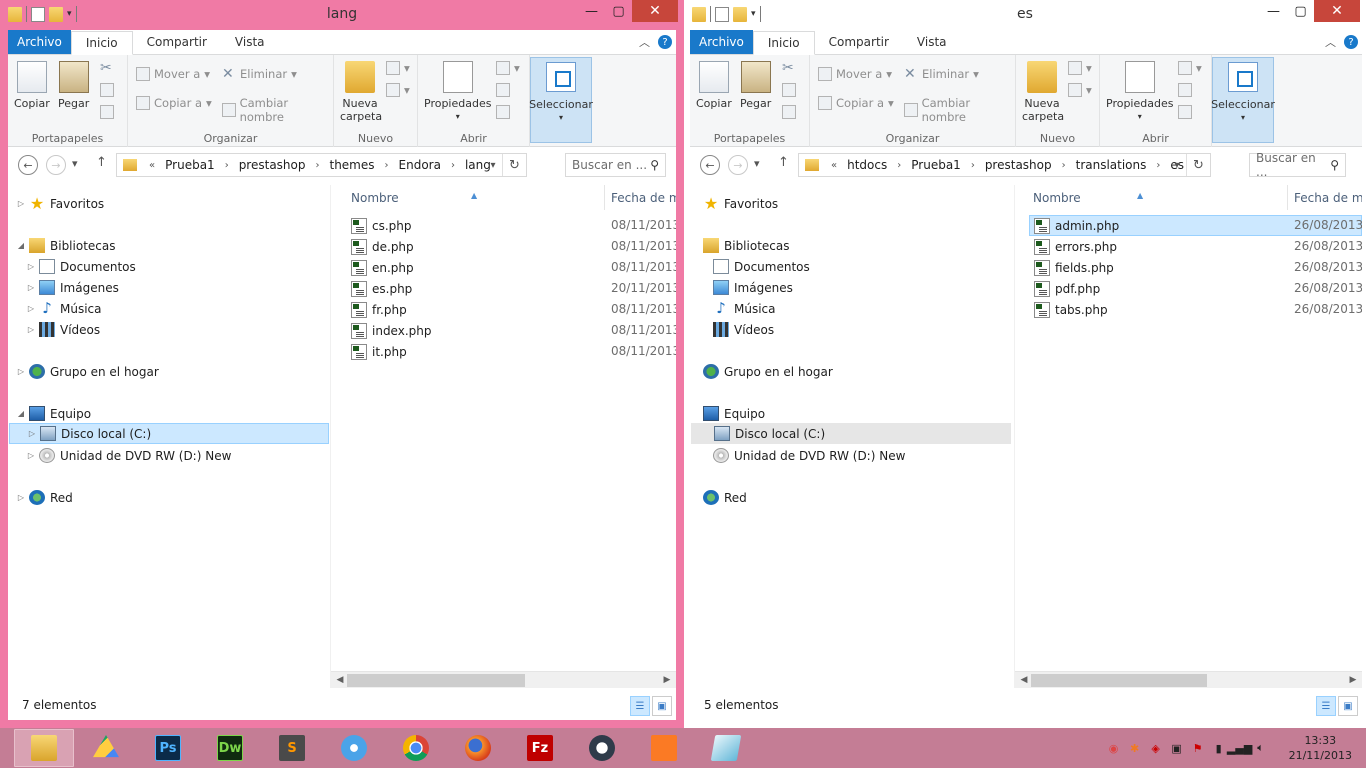  Describe the element at coordinates (128, 455) in the screenshot. I see `tree-dvd: ▷ Unidad de DVD RW (D:) New` at that location.